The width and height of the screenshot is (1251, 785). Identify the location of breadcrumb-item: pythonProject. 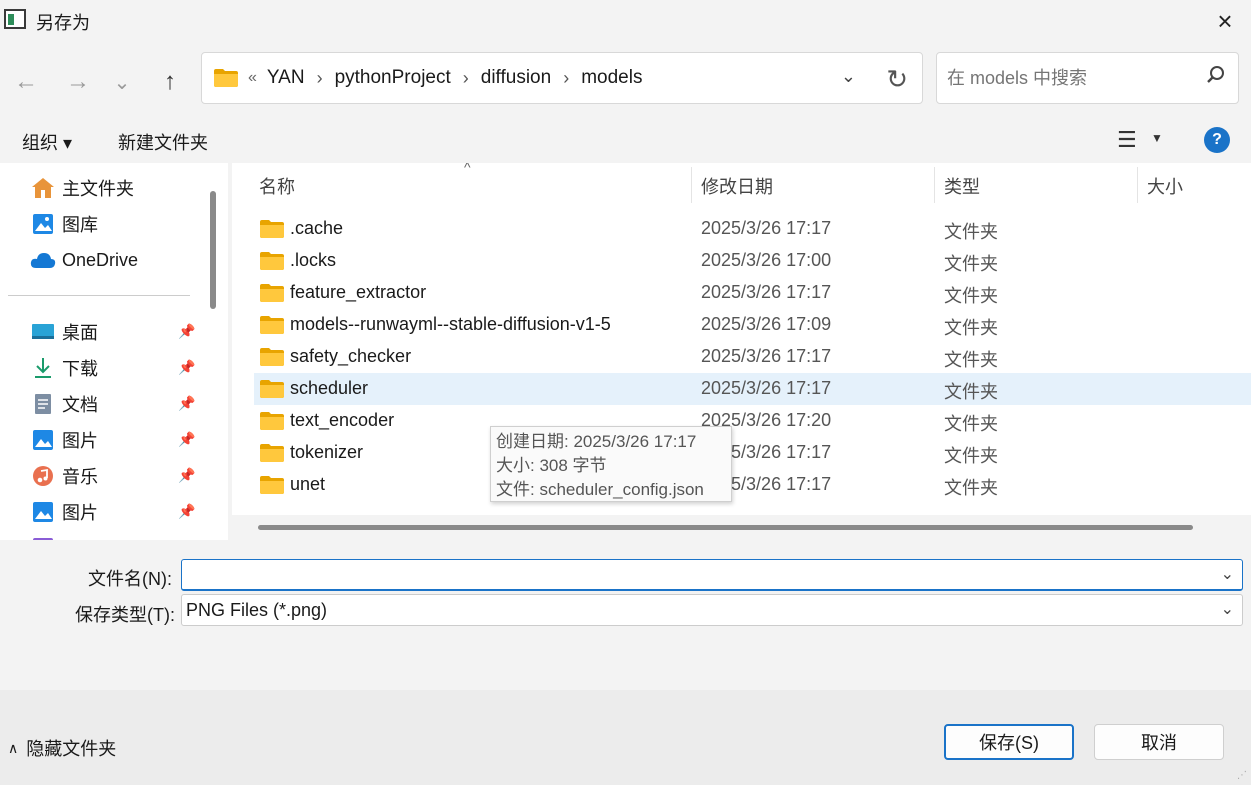
(393, 78).